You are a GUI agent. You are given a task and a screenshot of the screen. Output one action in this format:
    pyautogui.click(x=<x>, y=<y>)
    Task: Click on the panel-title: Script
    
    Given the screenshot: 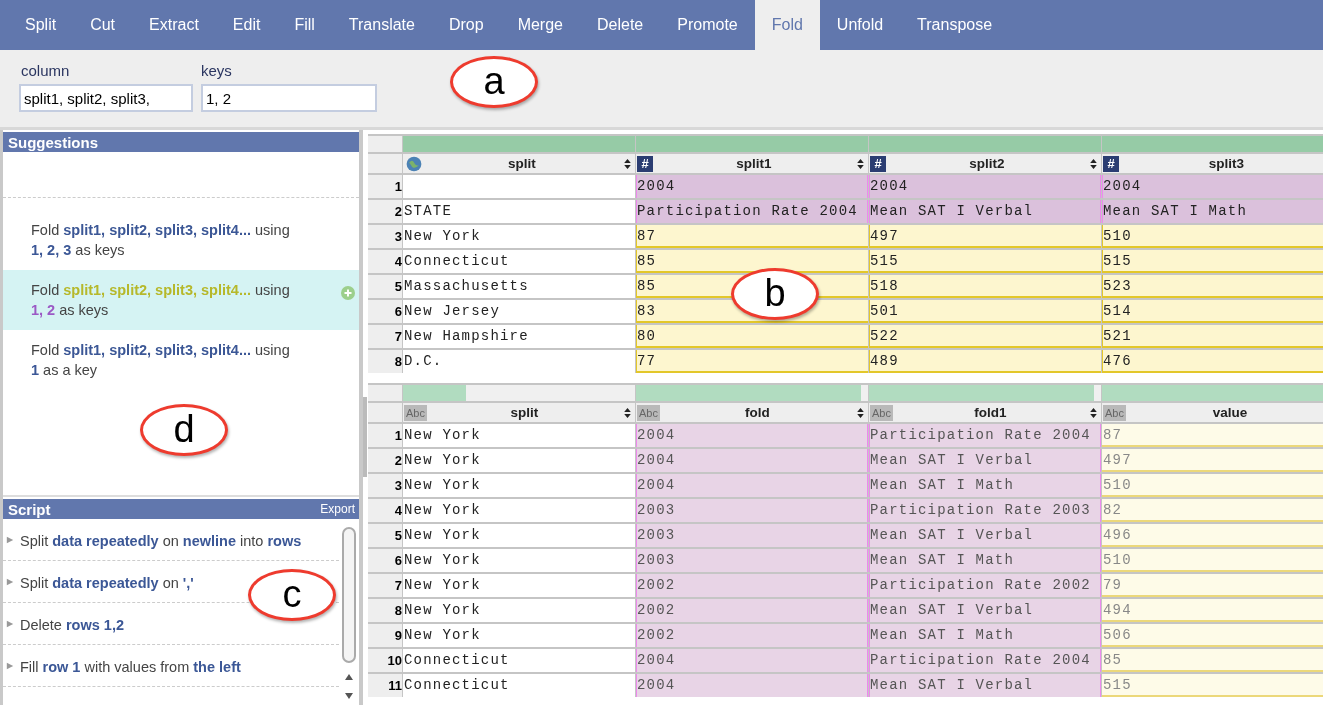 What is the action you would take?
    pyautogui.click(x=29, y=509)
    